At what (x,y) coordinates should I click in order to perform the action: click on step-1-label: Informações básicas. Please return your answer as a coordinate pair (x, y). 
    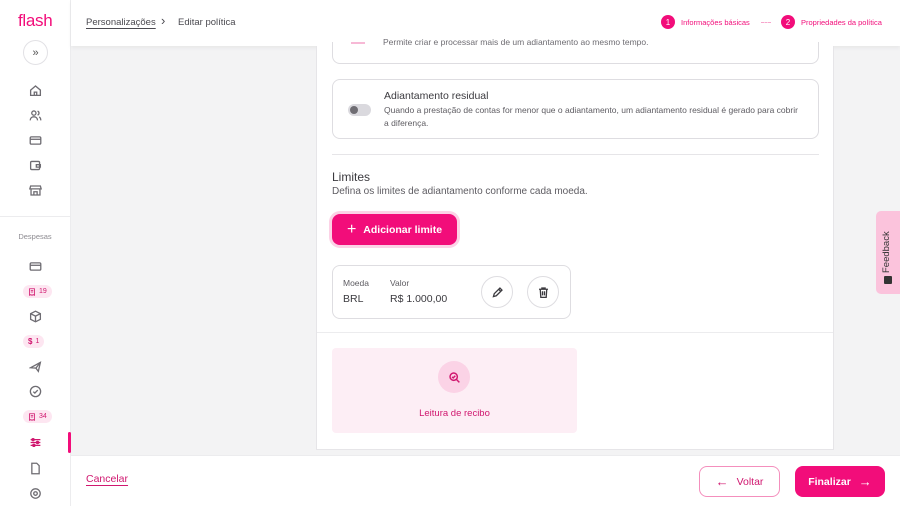
    Looking at the image, I should click on (715, 22).